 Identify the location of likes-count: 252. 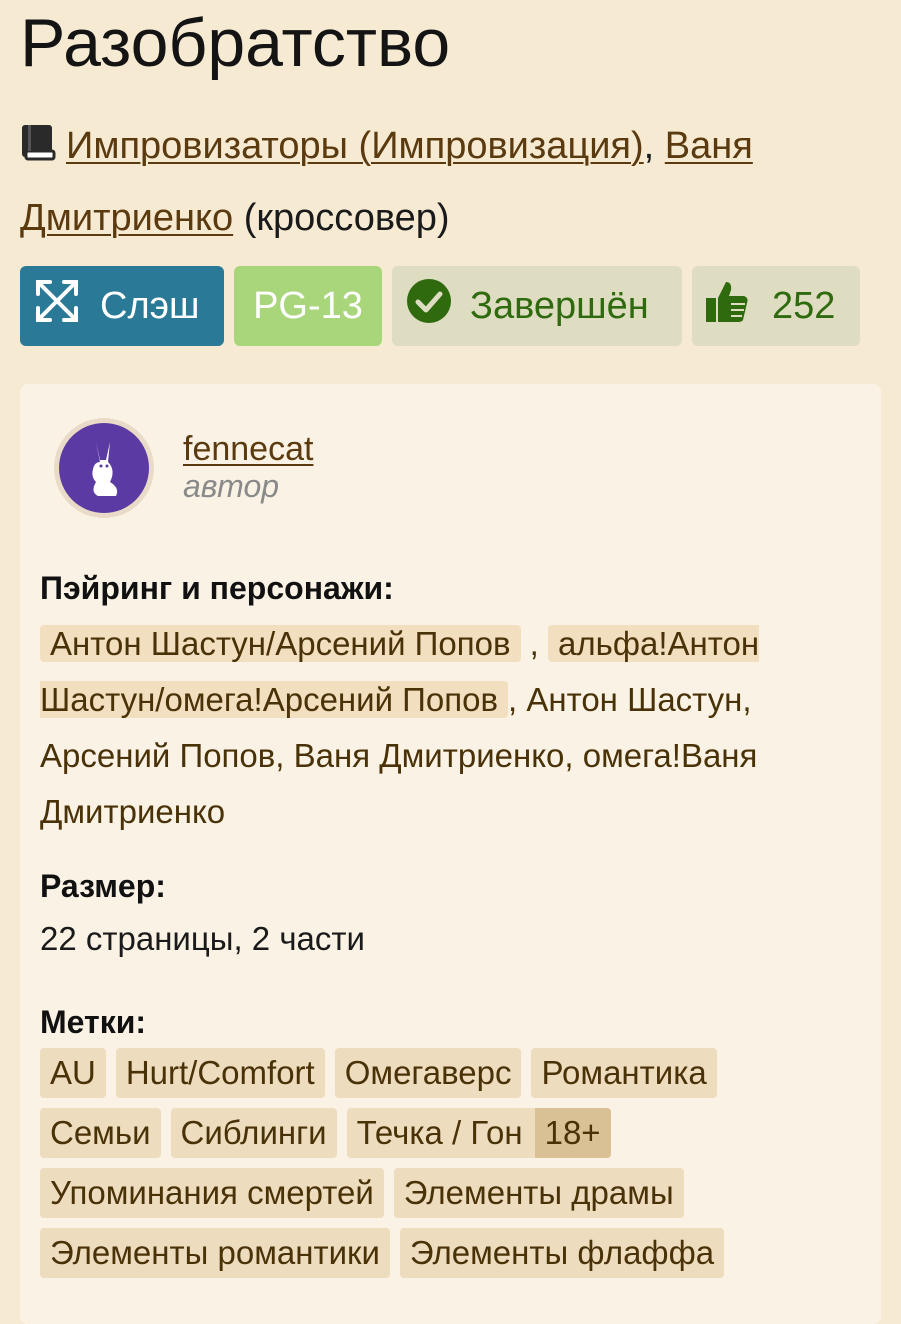
(804, 305).